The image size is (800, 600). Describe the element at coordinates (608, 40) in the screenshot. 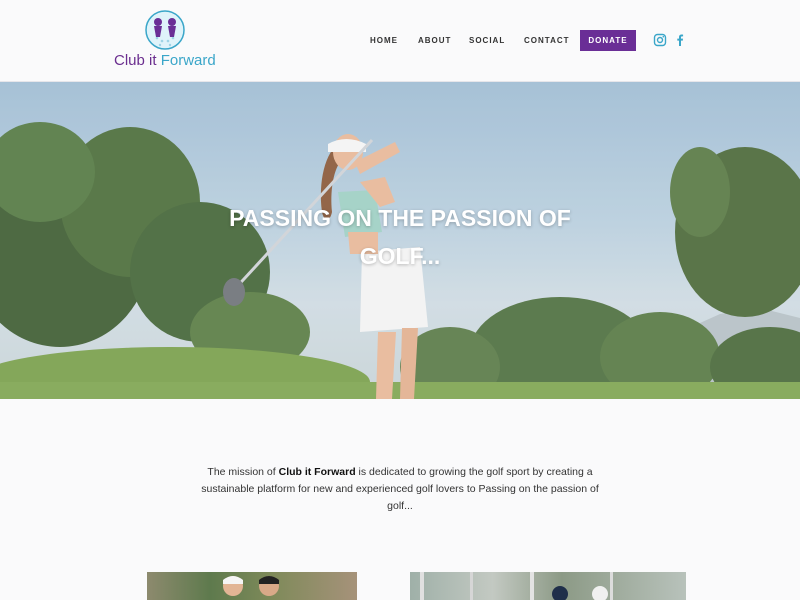

I see `donate-button: DONATE` at that location.